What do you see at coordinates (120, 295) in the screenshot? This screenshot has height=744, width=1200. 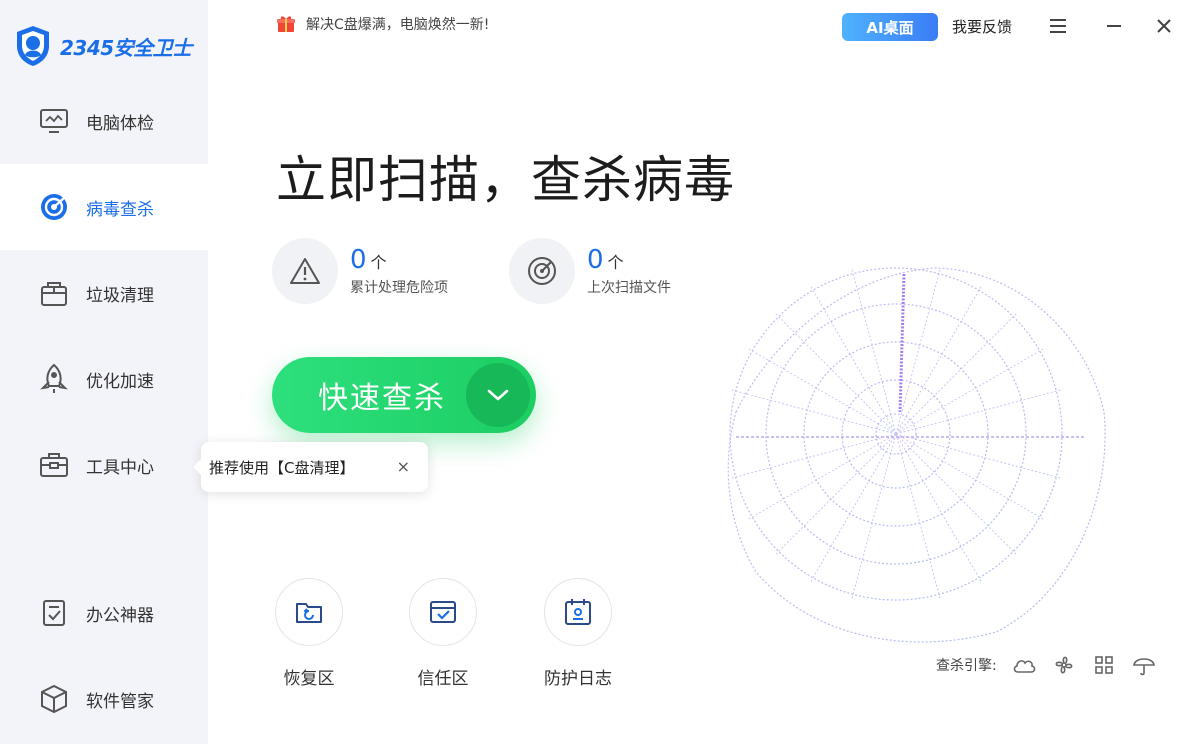 I see `sidebar-item-label: 垃圾清理` at bounding box center [120, 295].